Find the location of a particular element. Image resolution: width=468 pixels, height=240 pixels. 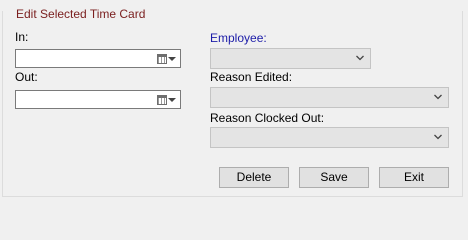

employee-combobox is located at coordinates (290, 58).